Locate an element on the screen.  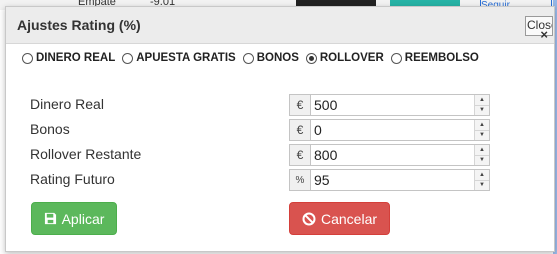
dialog-title: Ajustes Rating (%) is located at coordinates (79, 25).